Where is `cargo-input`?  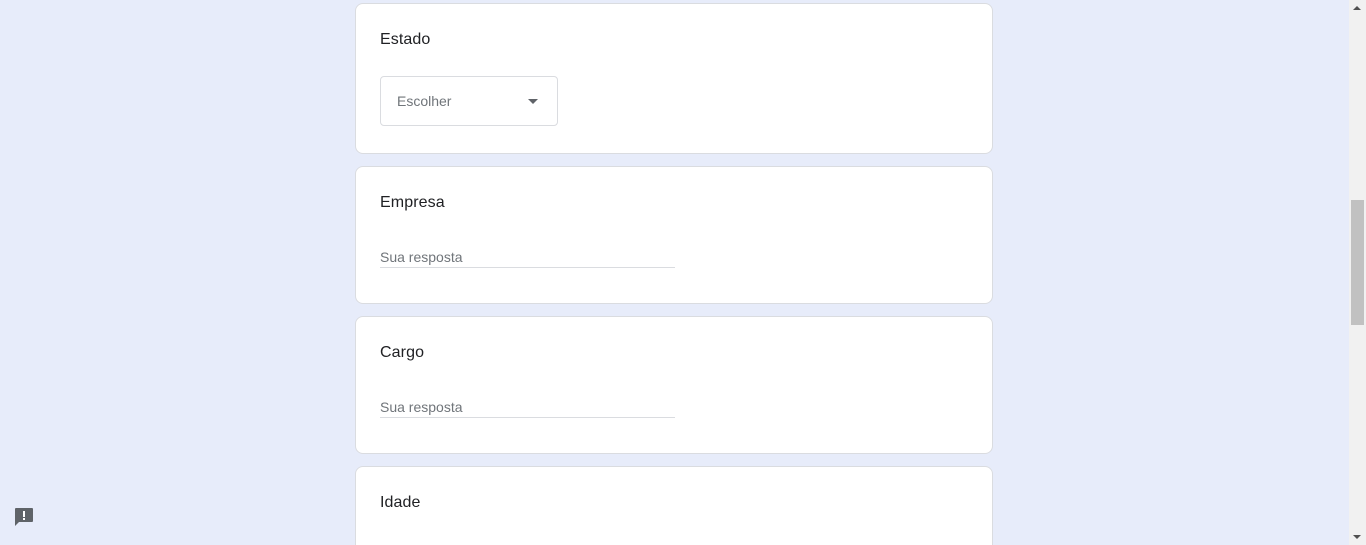
cargo-input is located at coordinates (527, 407).